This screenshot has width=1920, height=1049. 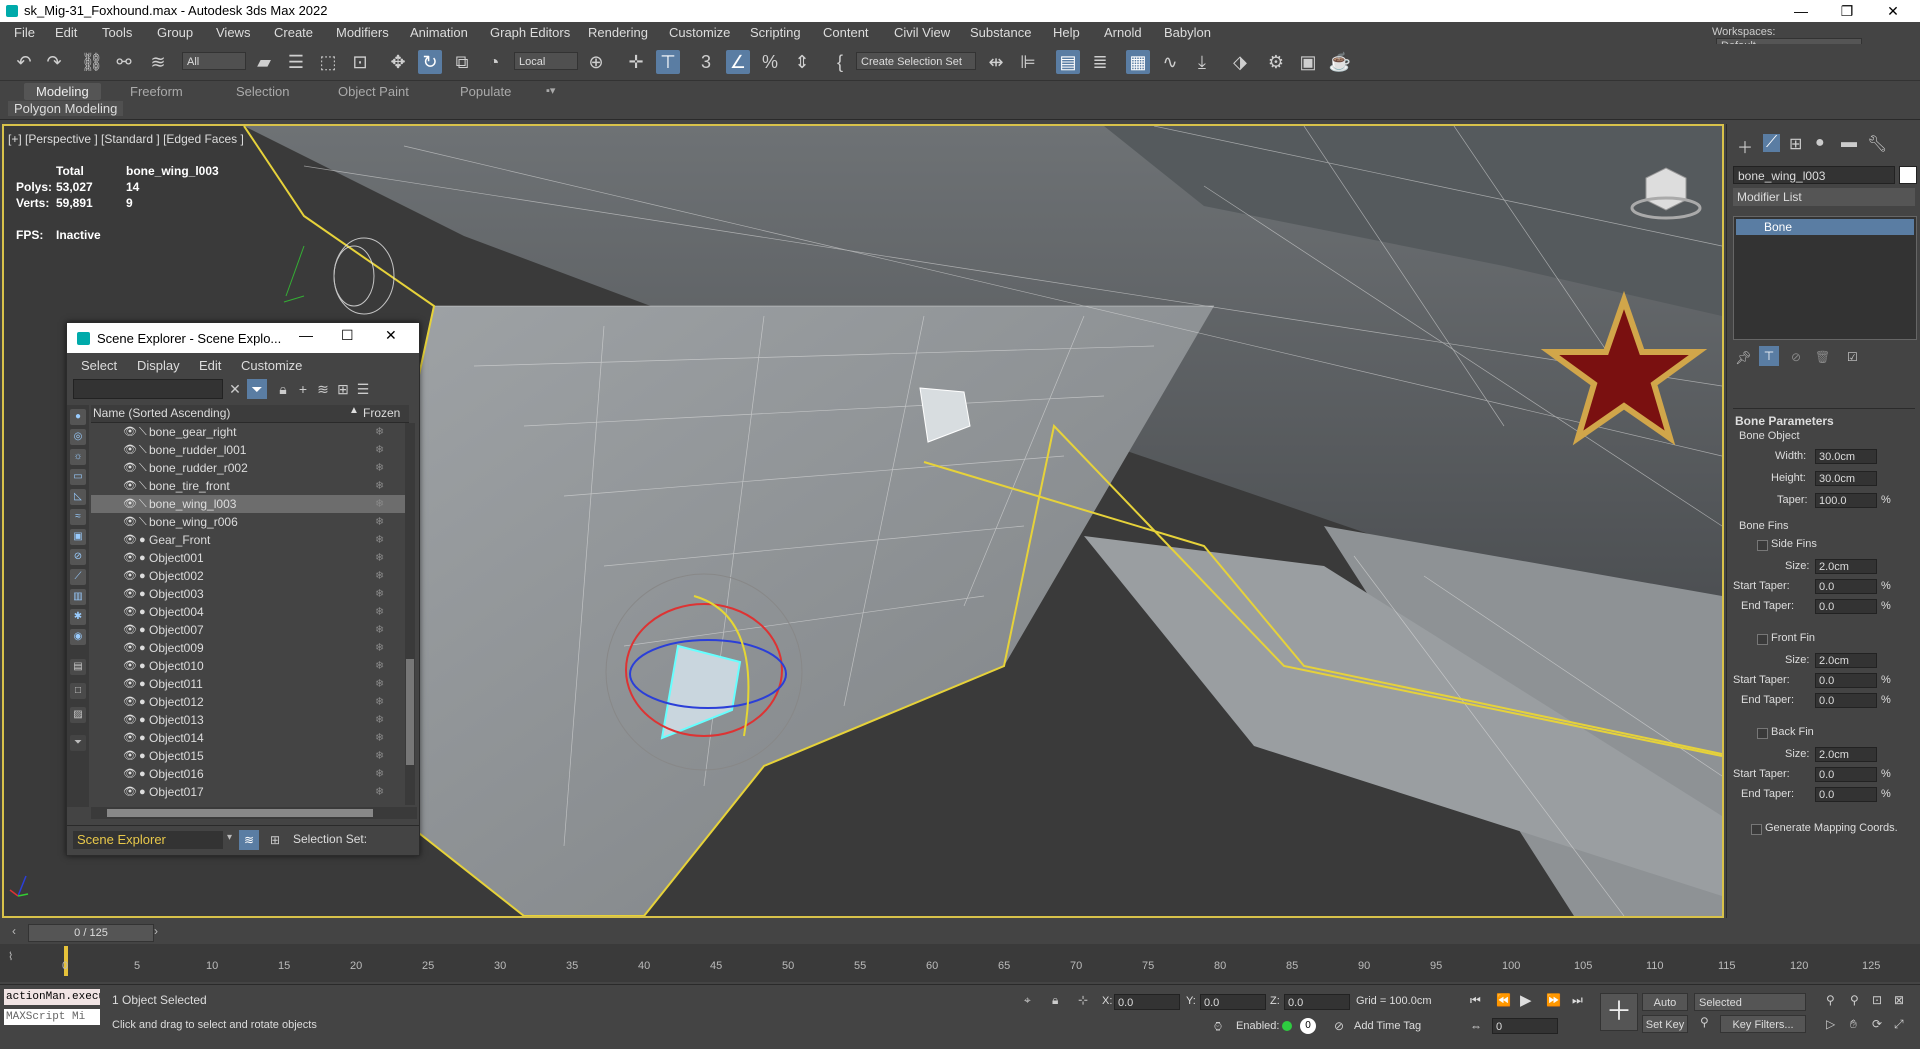 What do you see at coordinates (303, 389) in the screenshot?
I see `se-add-icon: +` at bounding box center [303, 389].